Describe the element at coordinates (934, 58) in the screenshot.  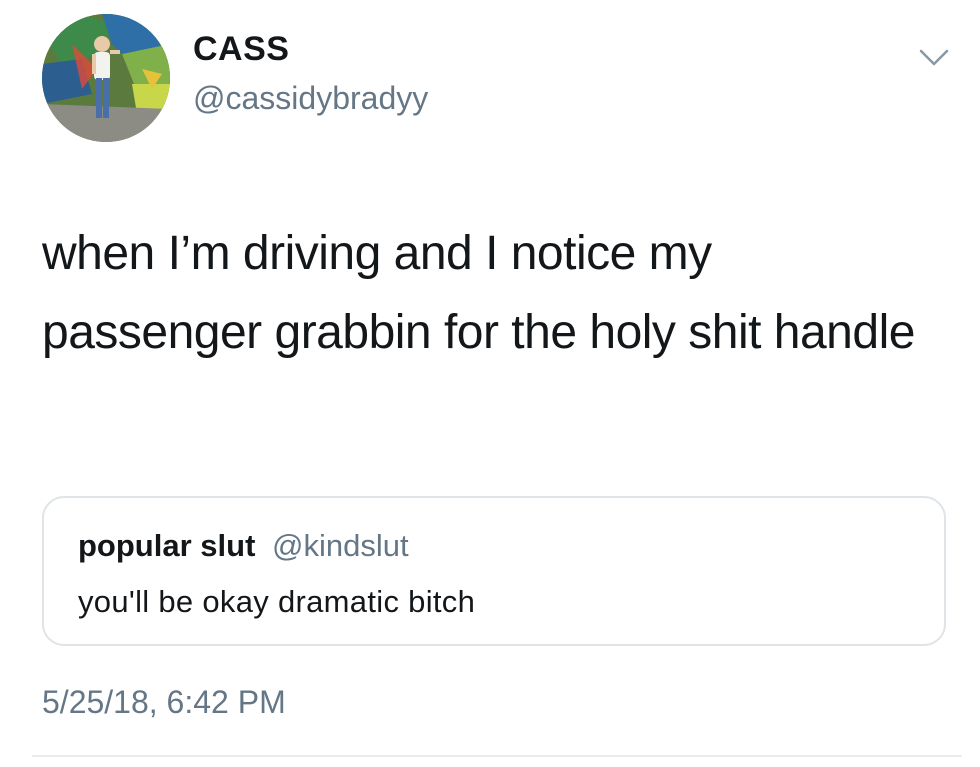
I see `chevron-down-icon` at that location.